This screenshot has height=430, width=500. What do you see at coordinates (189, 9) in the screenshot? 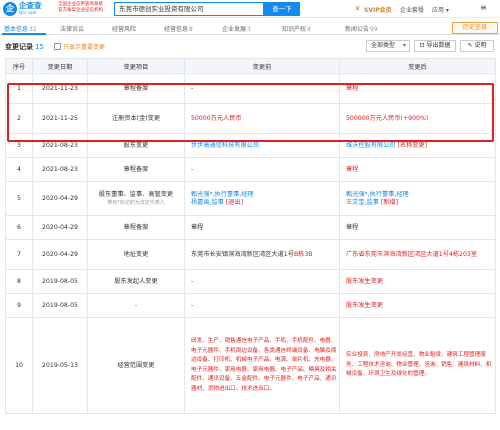
I see `search-input: 东莞市德创实业投资有限公司` at bounding box center [189, 9].